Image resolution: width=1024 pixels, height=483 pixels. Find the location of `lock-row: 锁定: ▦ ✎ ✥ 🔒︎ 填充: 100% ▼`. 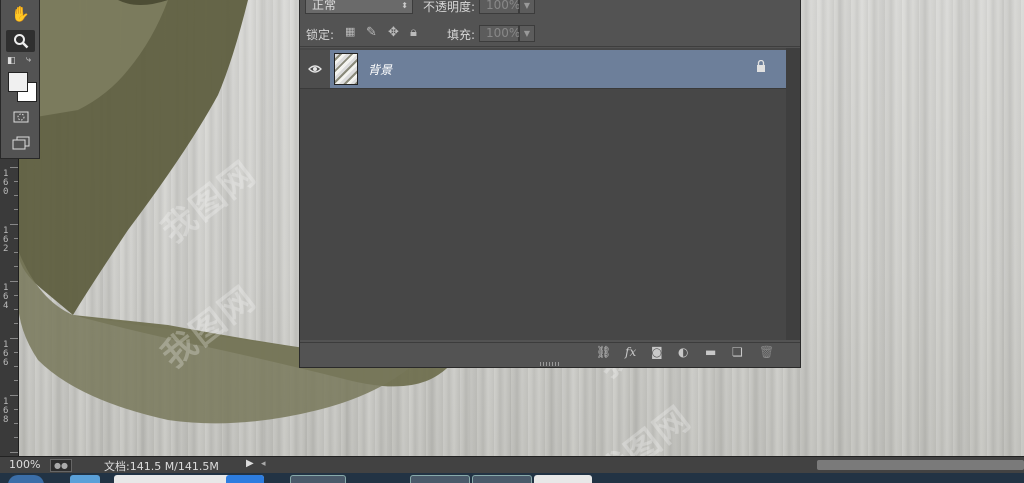

lock-row: 锁定: ▦ ✎ ✥ 🔒︎ 填充: 100% ▼ is located at coordinates (550, 34).